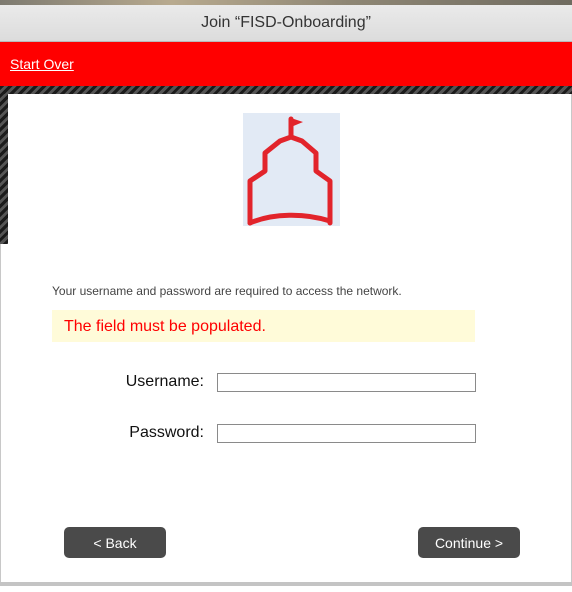 The width and height of the screenshot is (572, 592). I want to click on header-bar: Start Over, so click(286, 64).